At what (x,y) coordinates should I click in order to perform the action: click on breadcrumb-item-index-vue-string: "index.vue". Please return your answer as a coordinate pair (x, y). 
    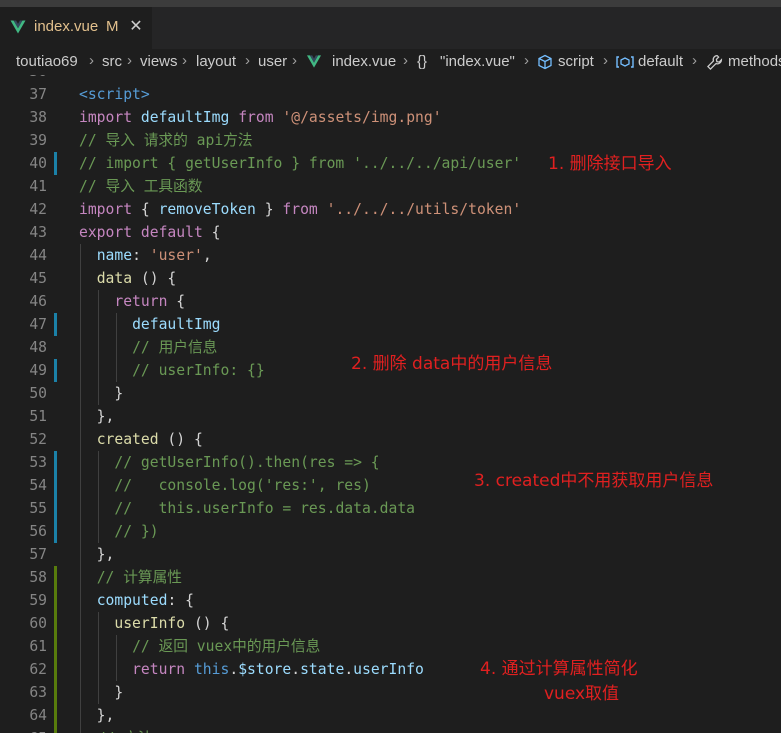
    Looking at the image, I should click on (477, 61).